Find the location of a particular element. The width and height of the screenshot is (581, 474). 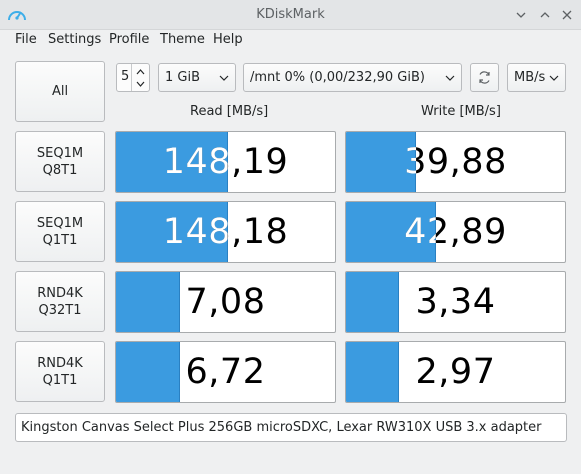

write-result-bar: 3,34 is located at coordinates (455, 302).